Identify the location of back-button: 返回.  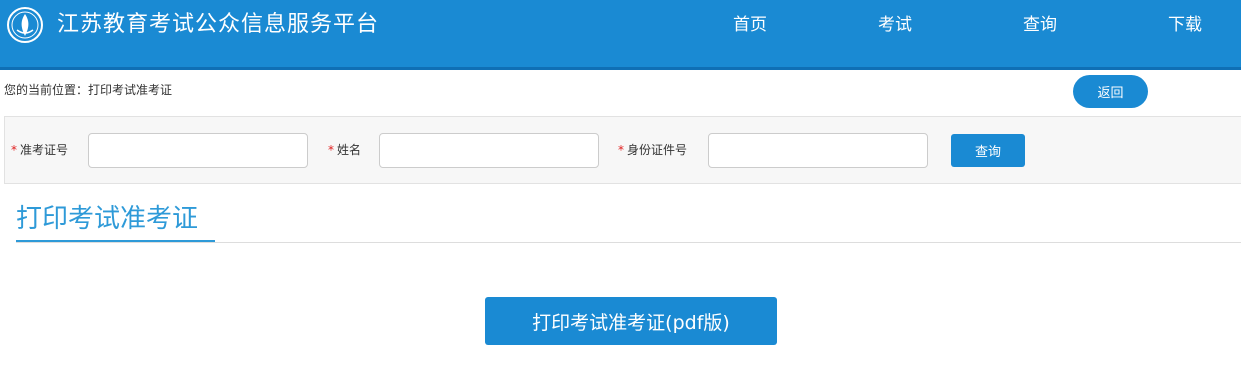
(1110, 91).